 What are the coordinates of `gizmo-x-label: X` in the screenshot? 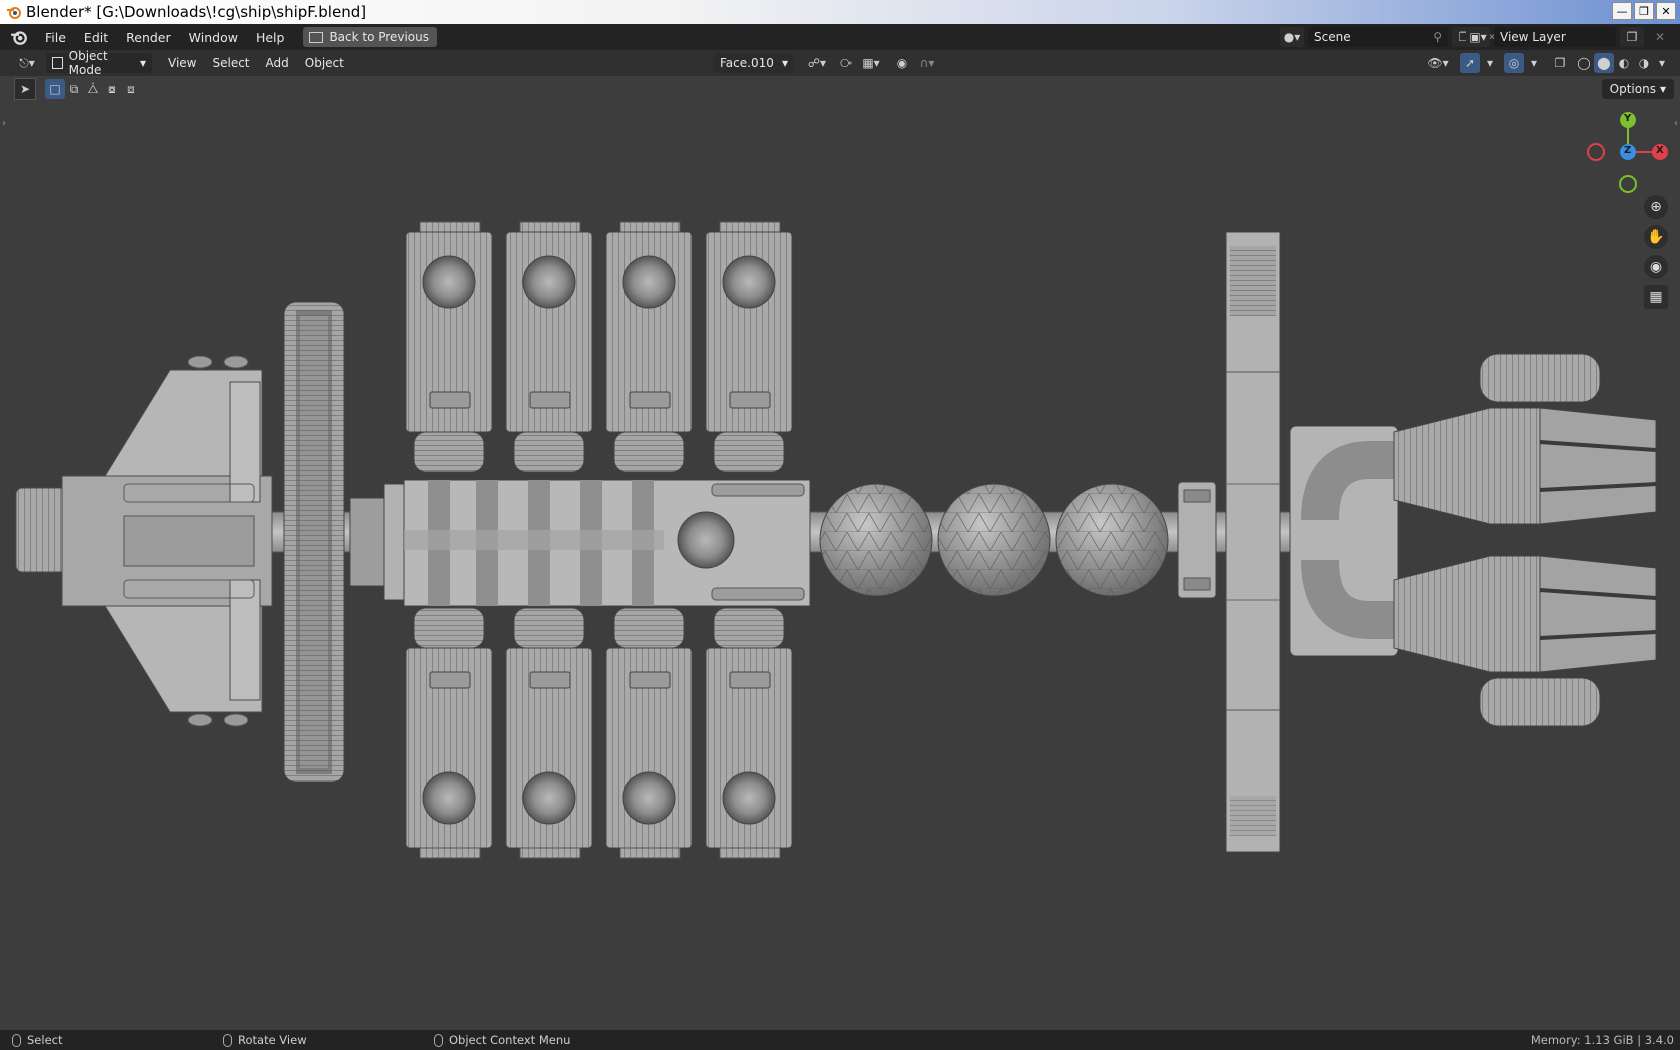 It's located at (1660, 150).